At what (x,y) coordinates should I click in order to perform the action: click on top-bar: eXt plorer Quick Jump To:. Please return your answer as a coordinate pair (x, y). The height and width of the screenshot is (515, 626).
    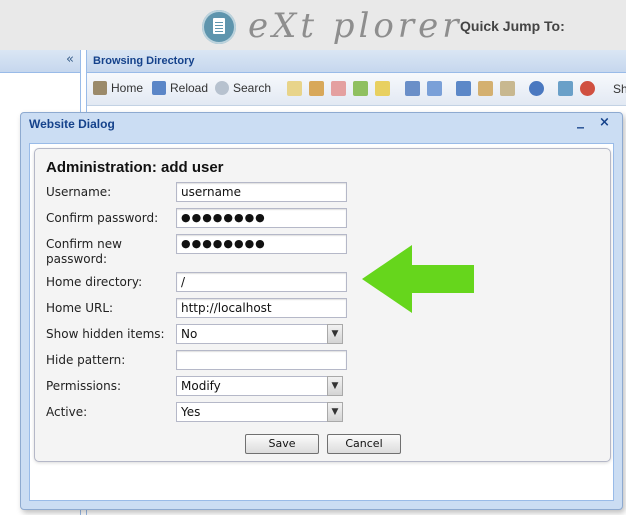
    Looking at the image, I should click on (313, 25).